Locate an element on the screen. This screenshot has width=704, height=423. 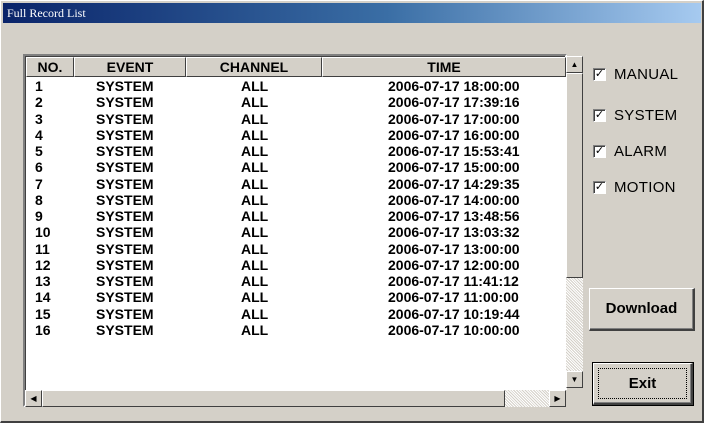
table-row: 3 SYSTEM ALL 2006-07-17 17:00:00 is located at coordinates (297, 119).